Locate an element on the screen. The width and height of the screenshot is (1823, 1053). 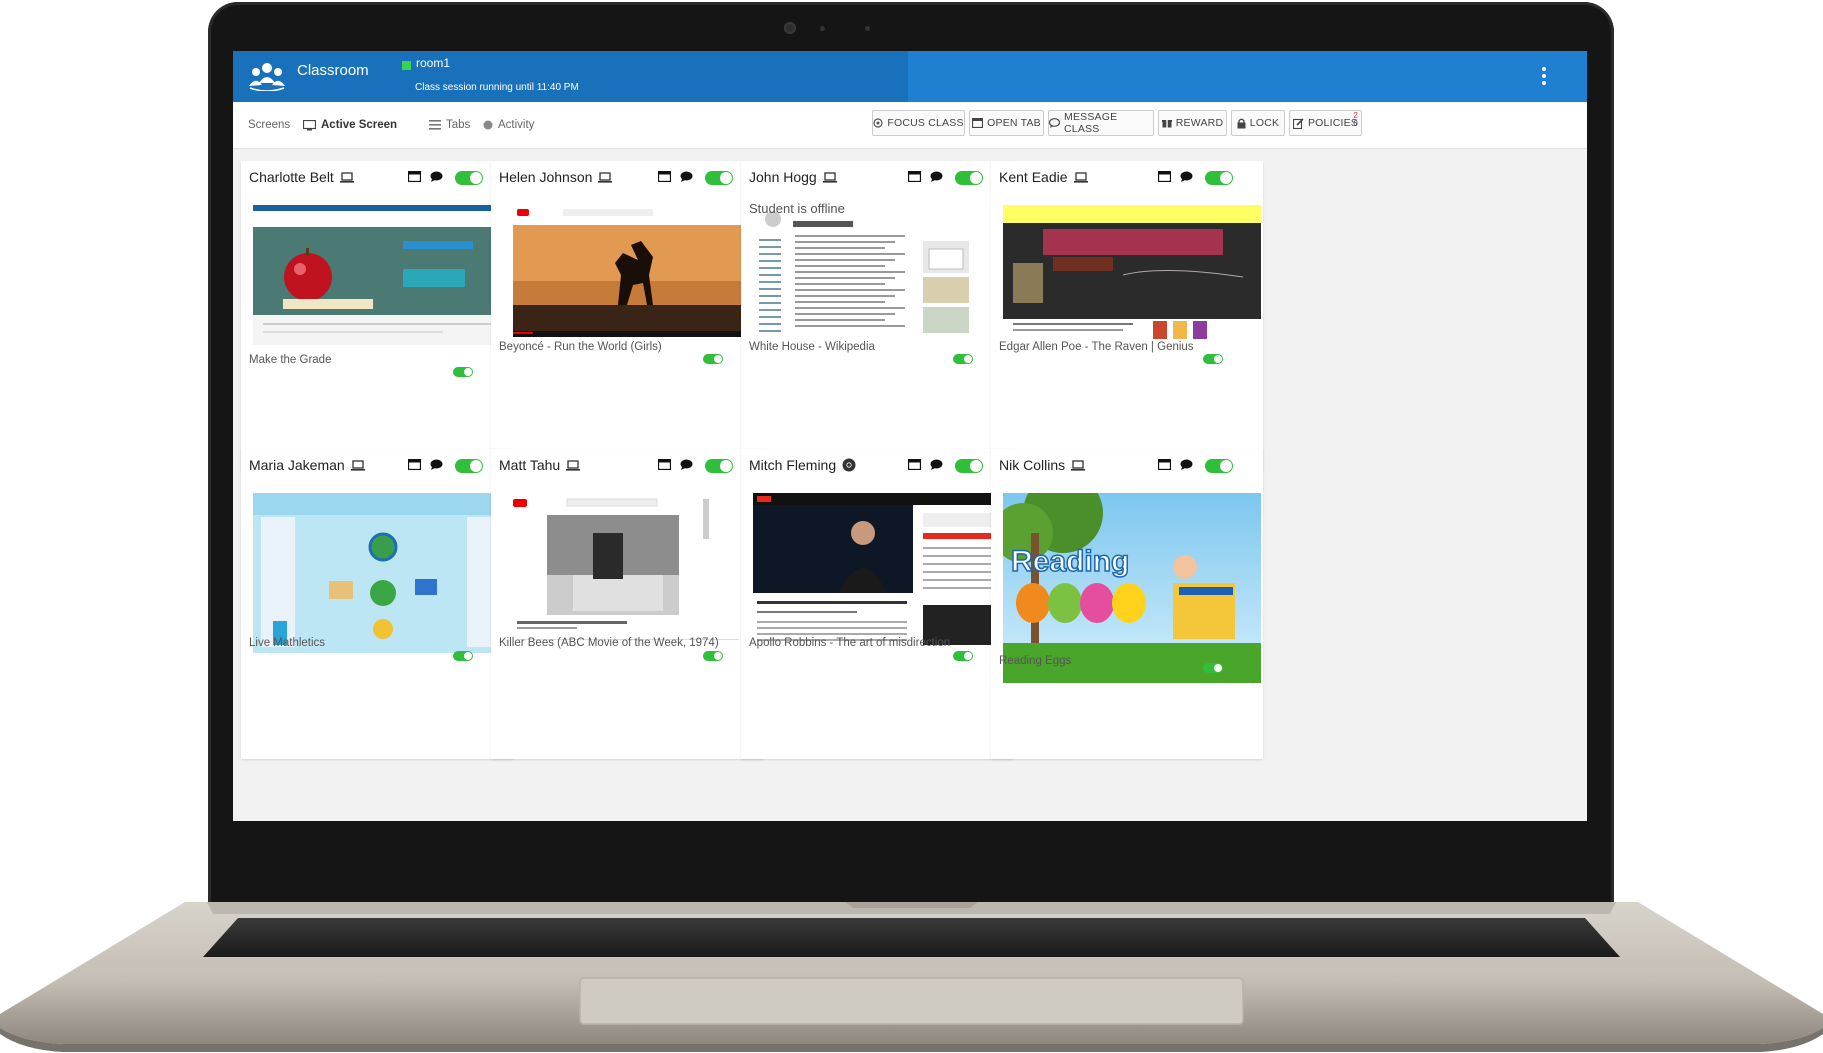
lock-button: LOCK is located at coordinates (1258, 123).